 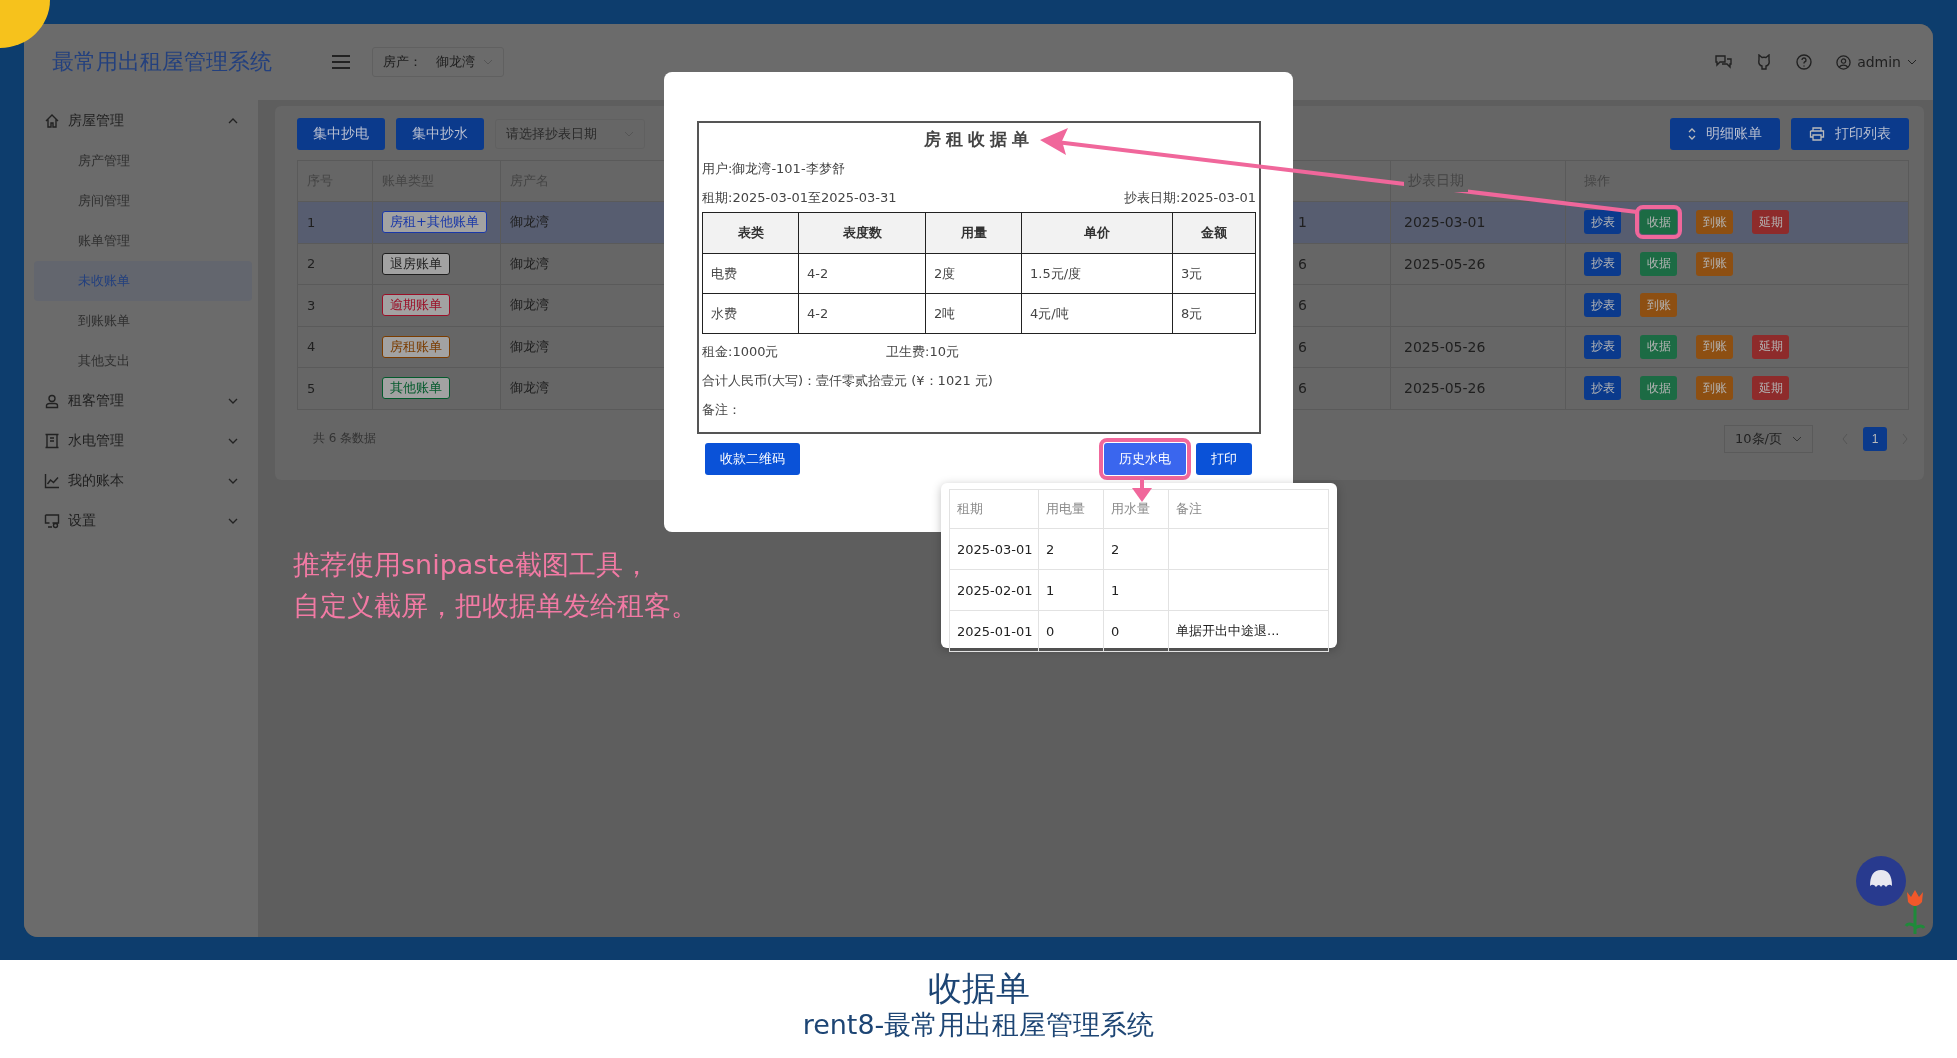 I want to click on sidebar-item: 设置, so click(x=141, y=521).